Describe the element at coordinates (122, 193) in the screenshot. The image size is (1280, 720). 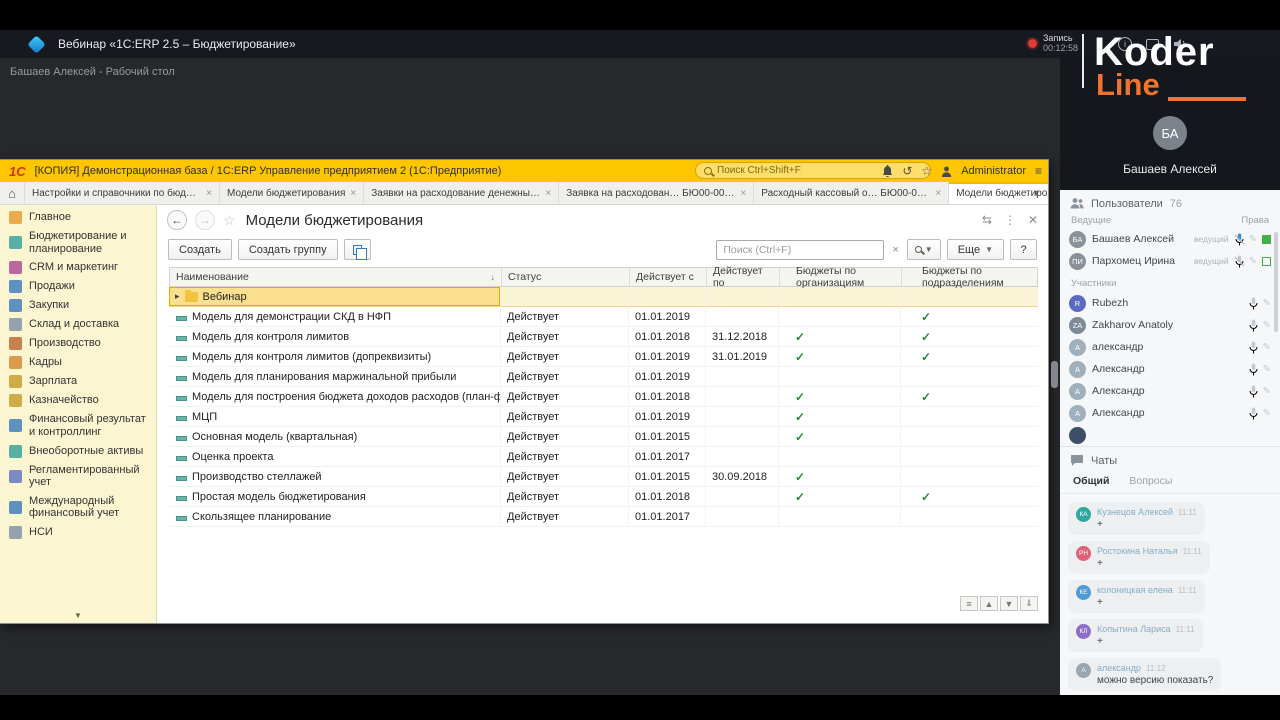
I see `window-tab: Настройки и справочники по бюдже… ×` at that location.